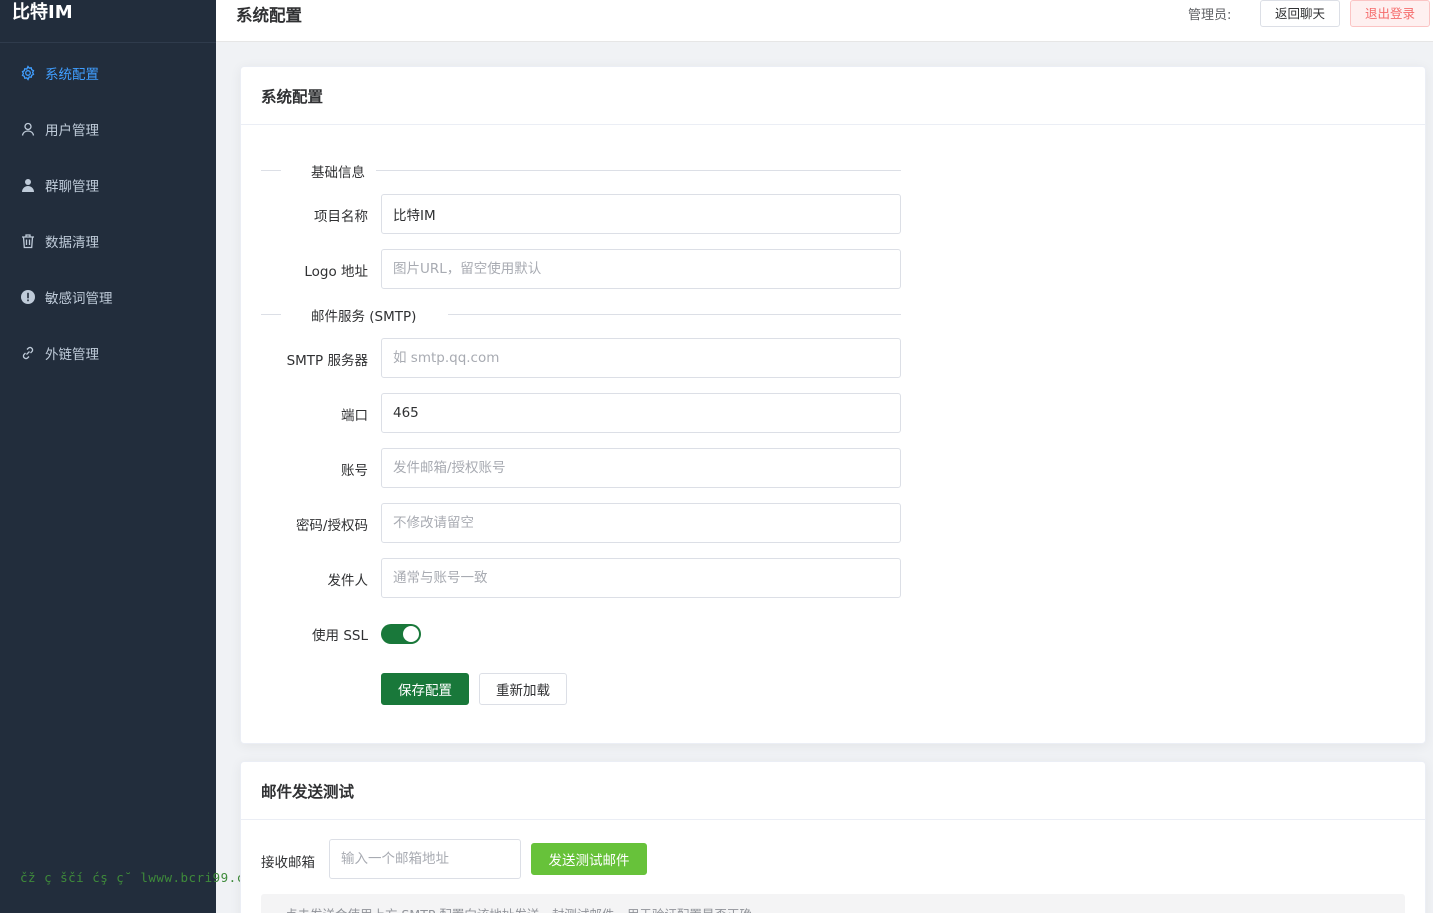 This screenshot has width=1433, height=913. Describe the element at coordinates (1300, 13) in the screenshot. I see `back-to-chat-button: 返回聊天` at that location.